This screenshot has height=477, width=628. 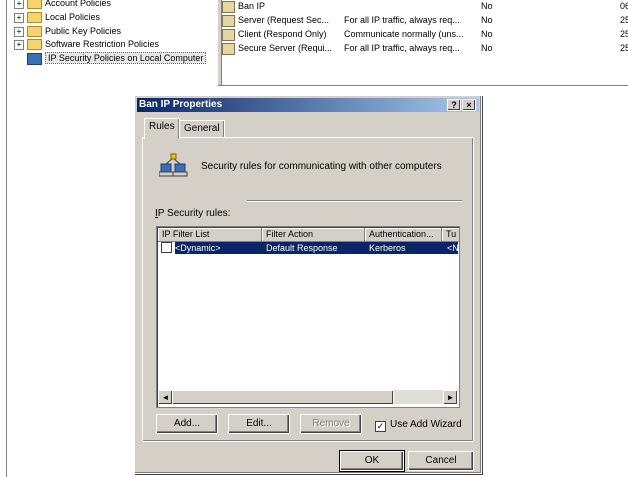 I want to click on policy-extra: 06, so click(x=624, y=6).